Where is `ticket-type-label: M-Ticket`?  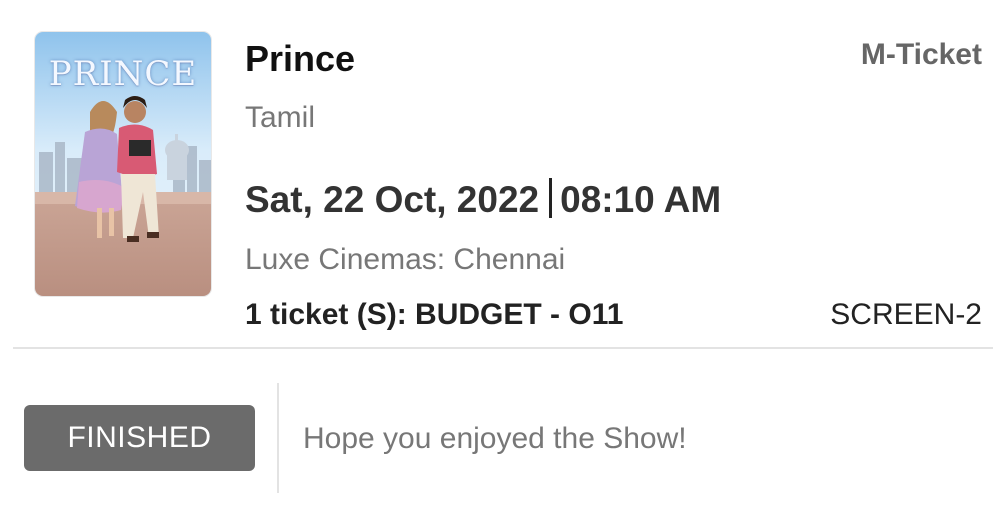
ticket-type-label: M-Ticket is located at coordinates (921, 54).